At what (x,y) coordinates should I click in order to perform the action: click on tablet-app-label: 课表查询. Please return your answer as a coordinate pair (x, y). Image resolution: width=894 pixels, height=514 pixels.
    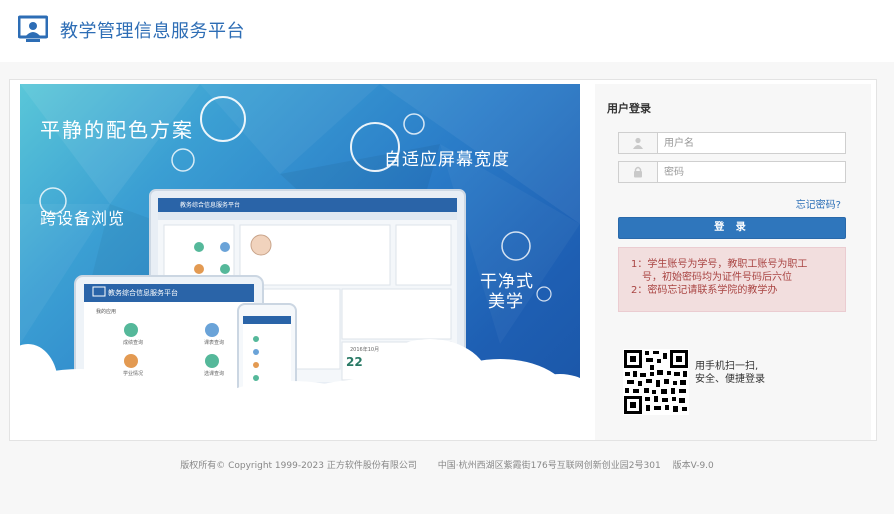
    Looking at the image, I should click on (214, 343).